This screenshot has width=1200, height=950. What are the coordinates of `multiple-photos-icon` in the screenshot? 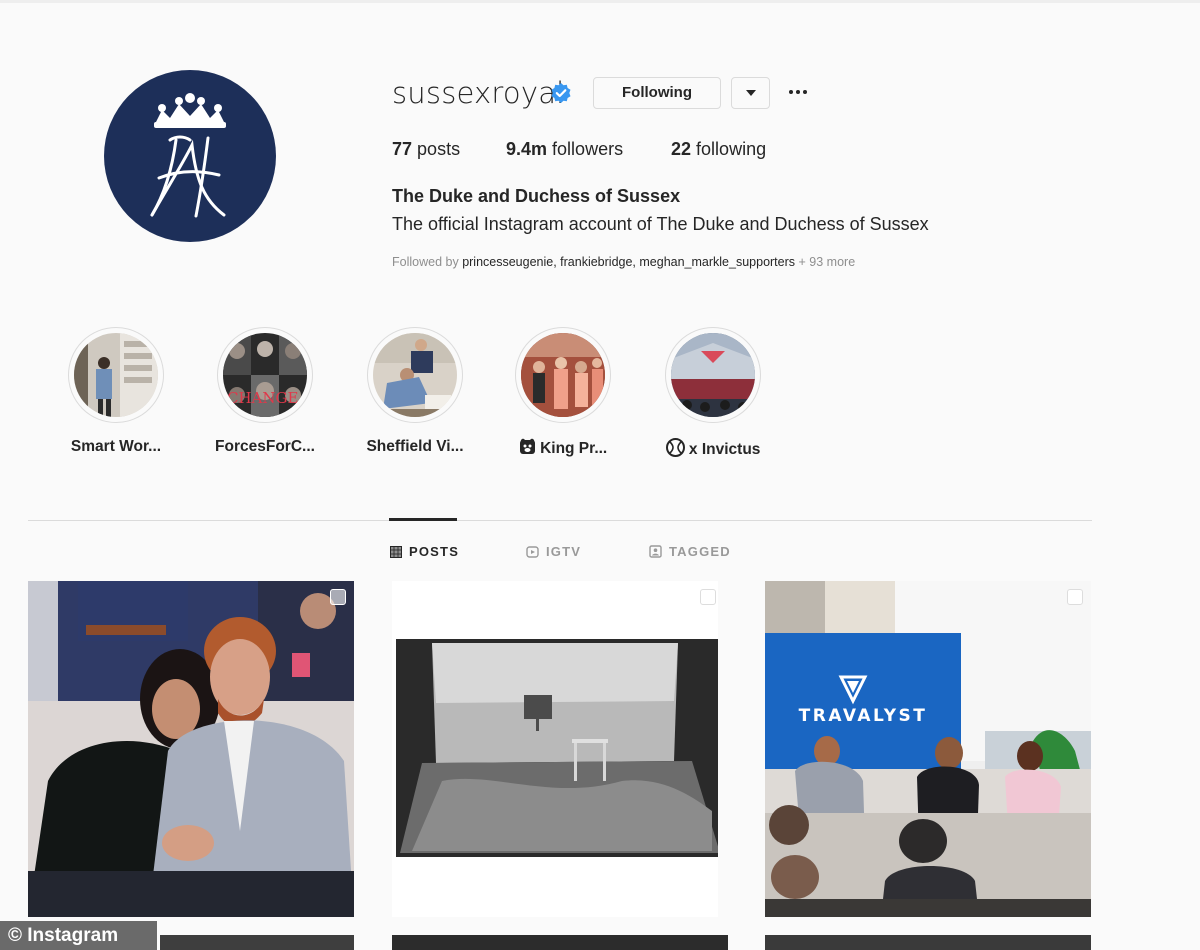 It's located at (338, 597).